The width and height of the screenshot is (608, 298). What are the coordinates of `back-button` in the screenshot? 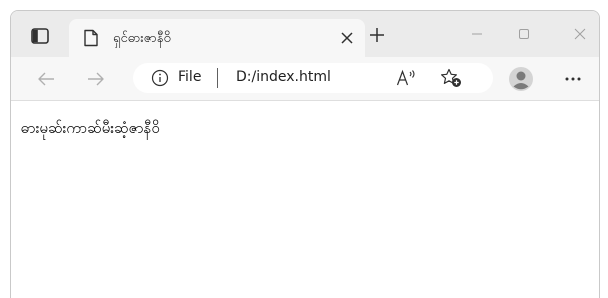 It's located at (46, 79).